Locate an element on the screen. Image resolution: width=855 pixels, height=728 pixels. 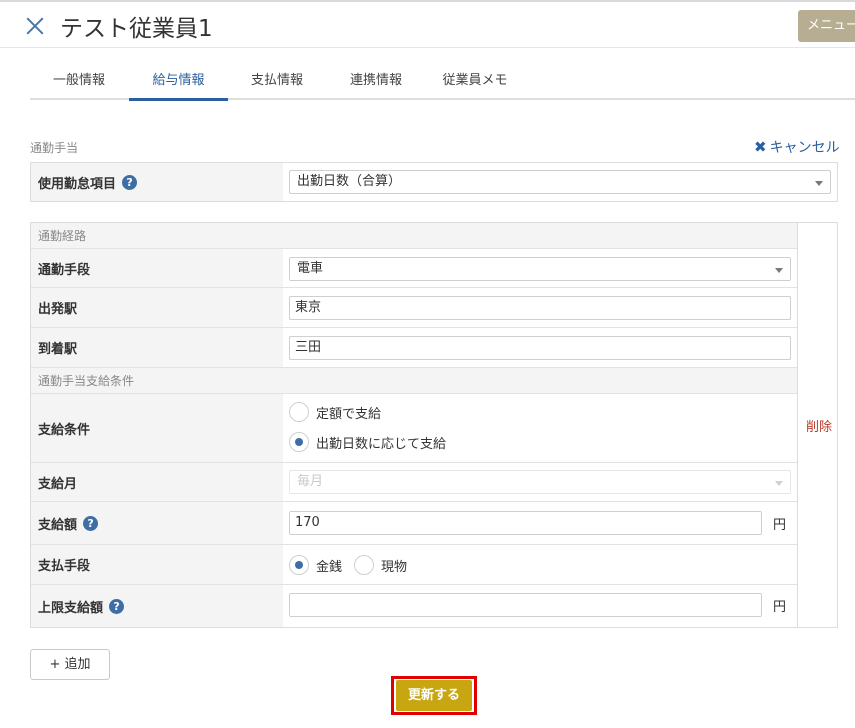
delete-link: 削除 is located at coordinates (819, 425).